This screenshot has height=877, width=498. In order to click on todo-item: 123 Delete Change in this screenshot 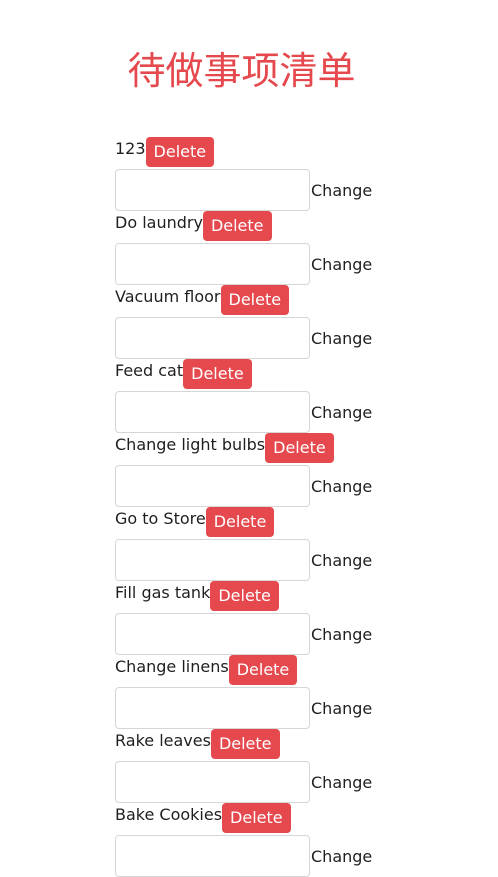, I will do `click(265, 174)`.